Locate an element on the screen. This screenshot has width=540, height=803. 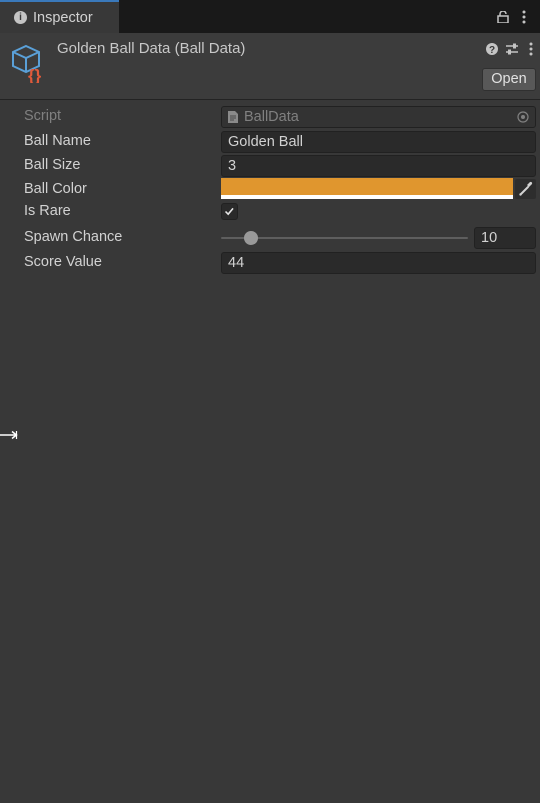
color-swatch is located at coordinates (367, 186).